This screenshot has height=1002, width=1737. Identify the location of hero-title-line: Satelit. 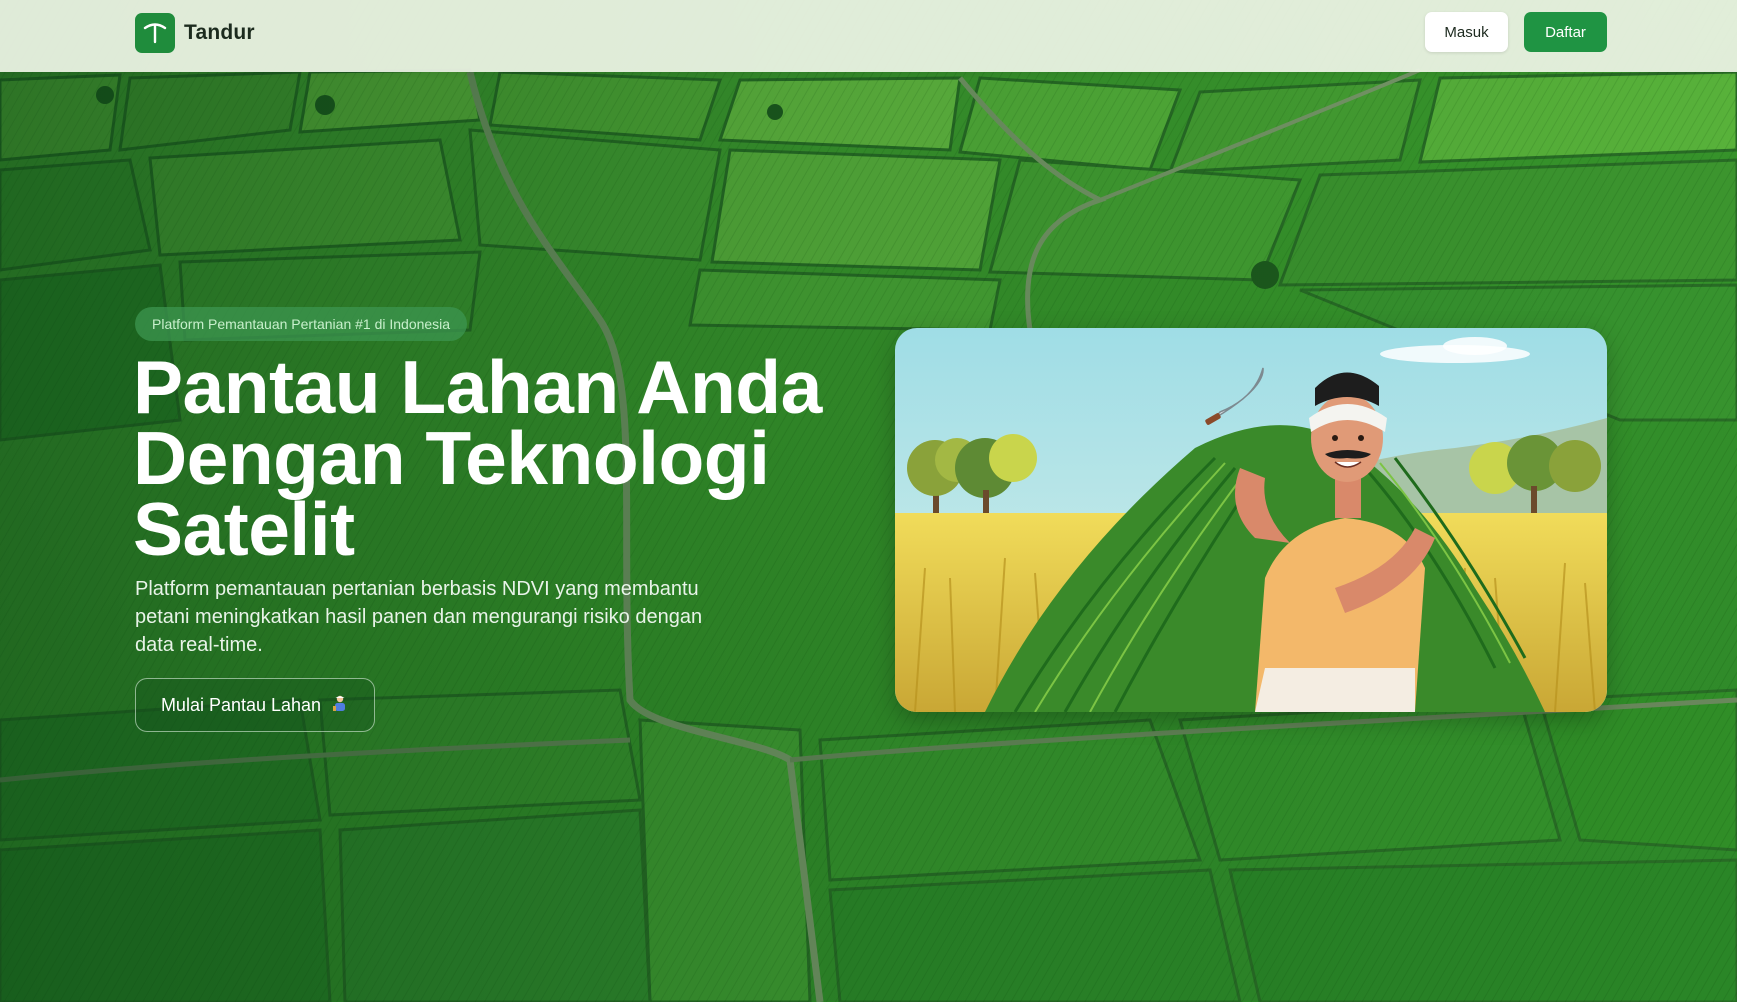
(244, 529).